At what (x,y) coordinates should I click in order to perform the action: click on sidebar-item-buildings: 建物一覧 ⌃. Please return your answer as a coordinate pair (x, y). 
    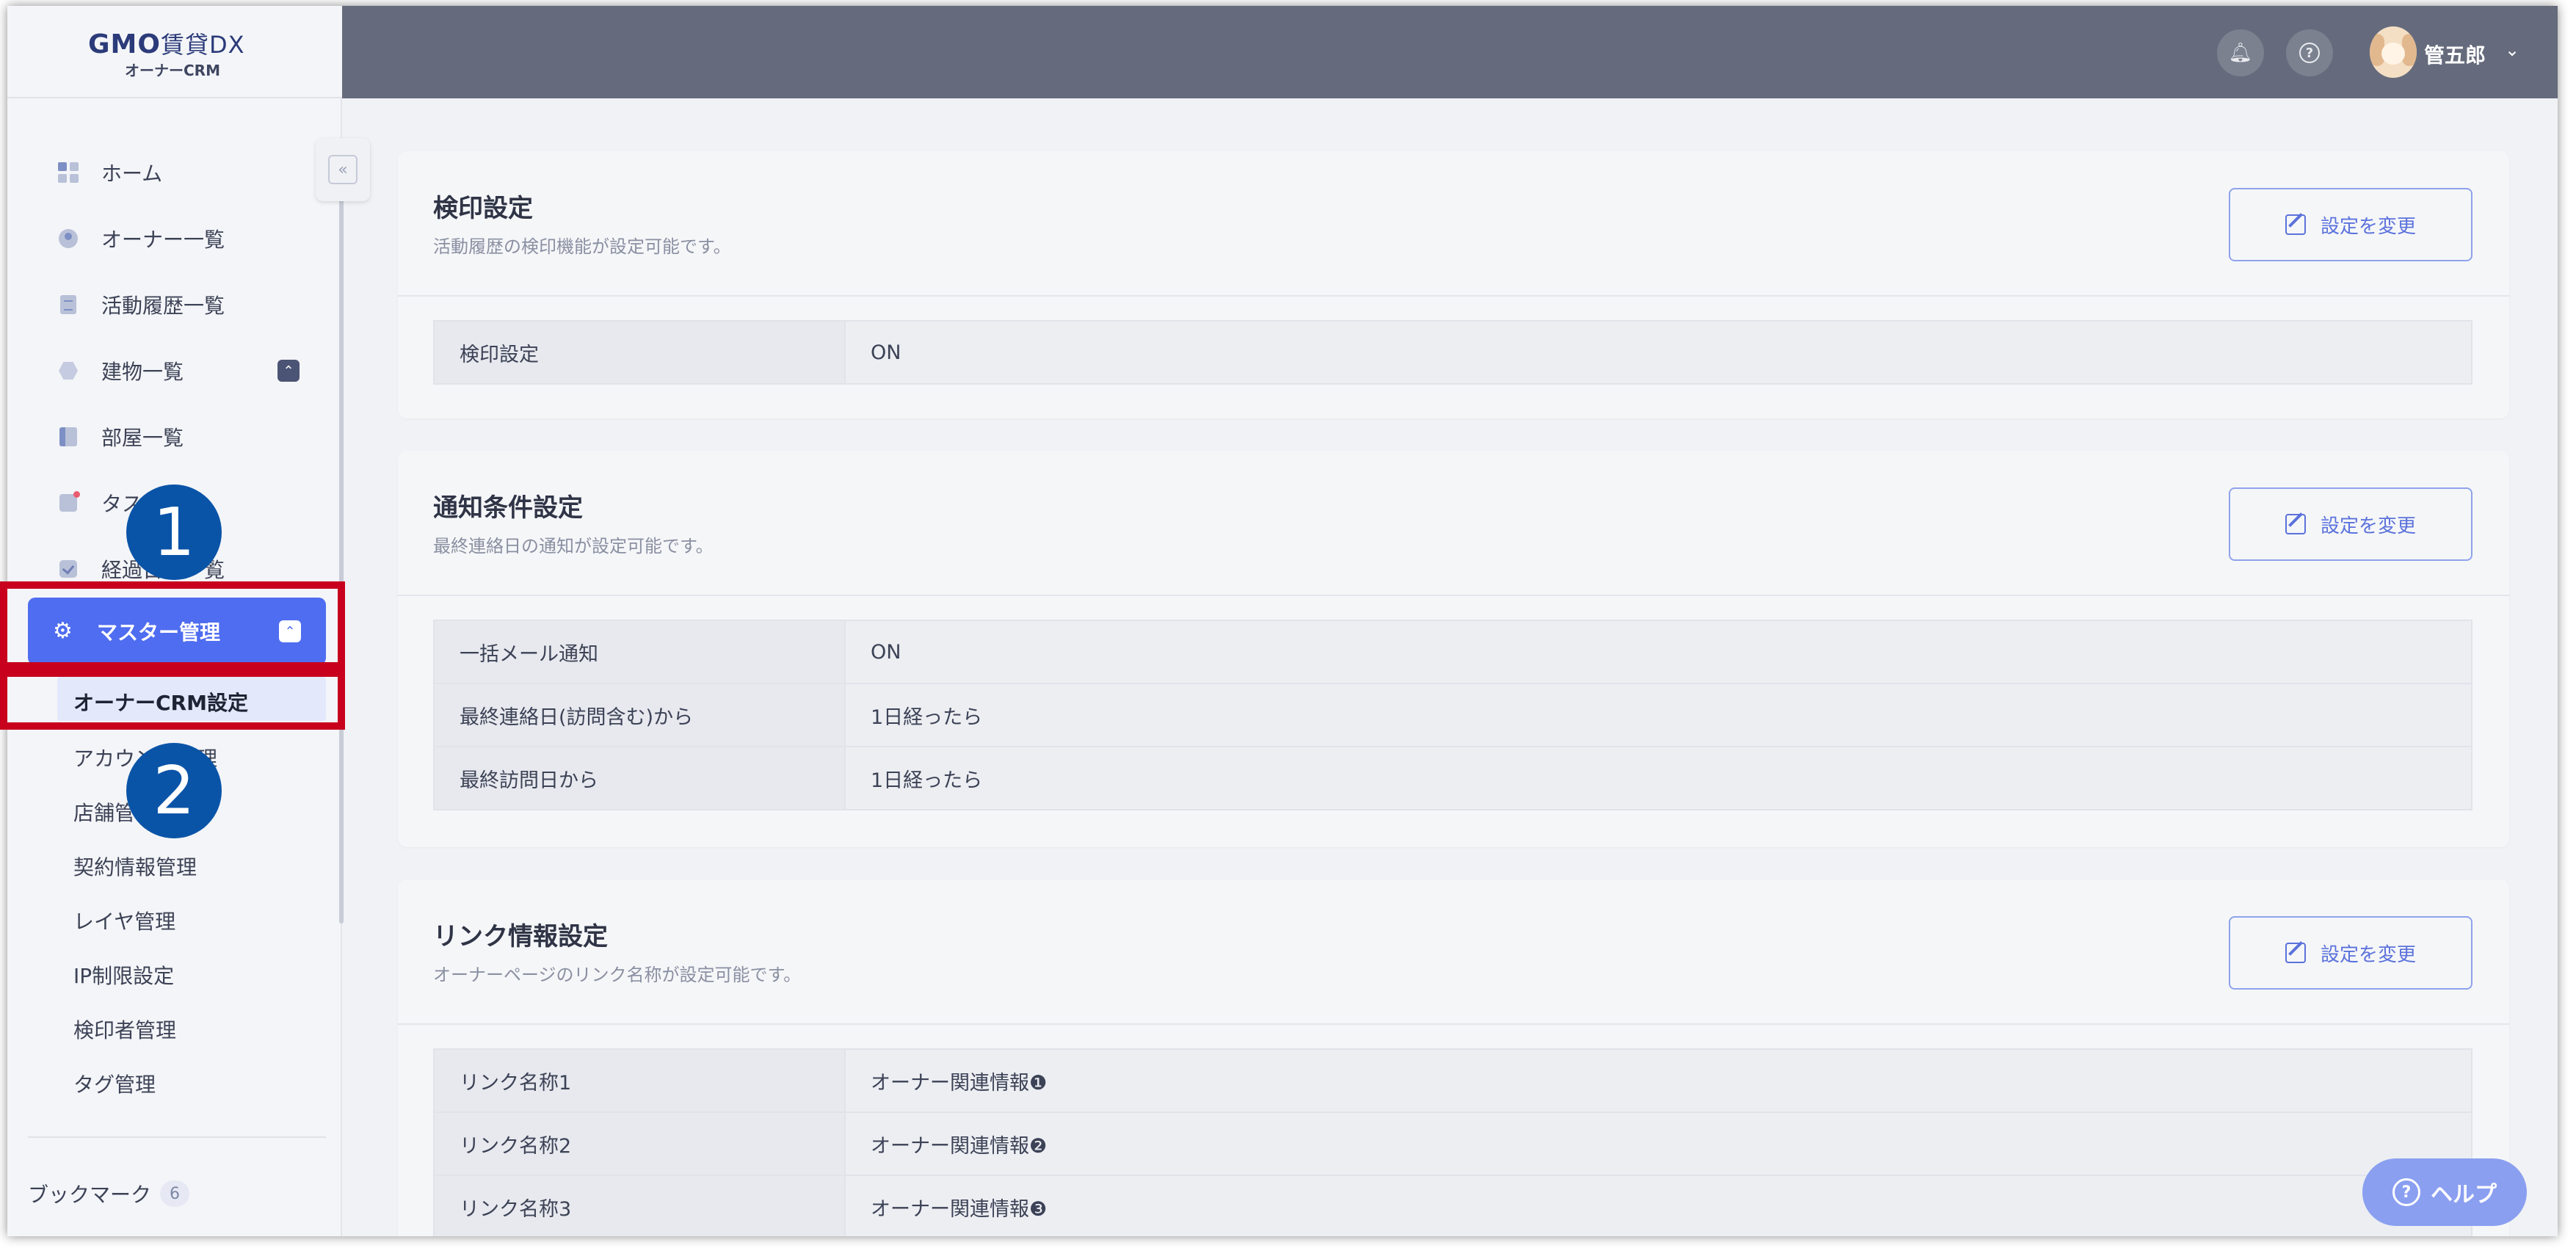
    Looking at the image, I should click on (177, 370).